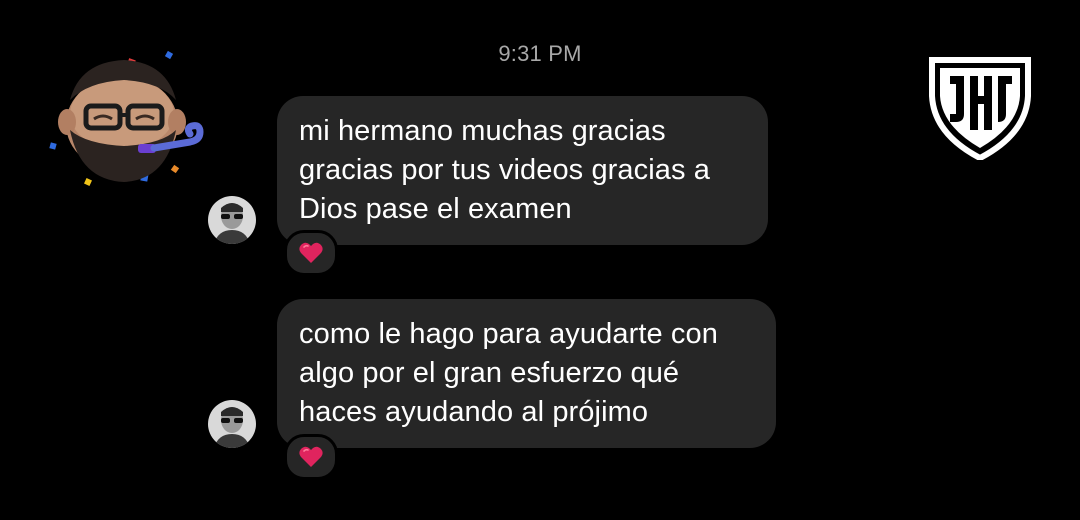 The image size is (1080, 520). Describe the element at coordinates (474, 412) in the screenshot. I see `message-text-line: haces ayudando al prójimo` at that location.